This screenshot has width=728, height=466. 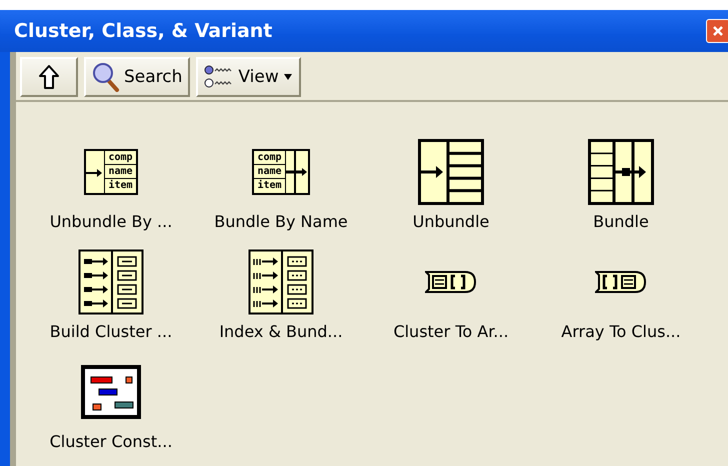 I want to click on up-button, so click(x=49, y=77).